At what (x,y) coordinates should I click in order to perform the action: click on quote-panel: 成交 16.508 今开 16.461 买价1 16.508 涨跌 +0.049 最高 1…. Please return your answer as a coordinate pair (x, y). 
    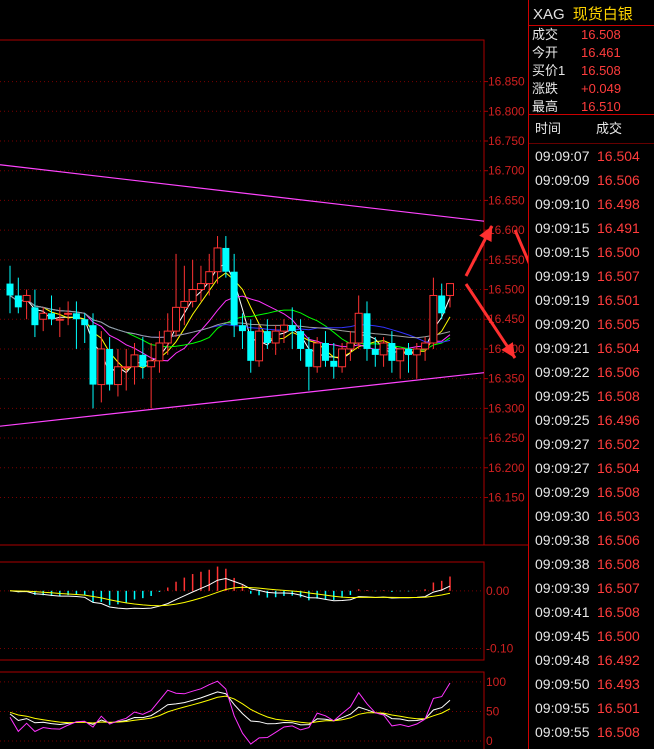
    Looking at the image, I should click on (591, 70).